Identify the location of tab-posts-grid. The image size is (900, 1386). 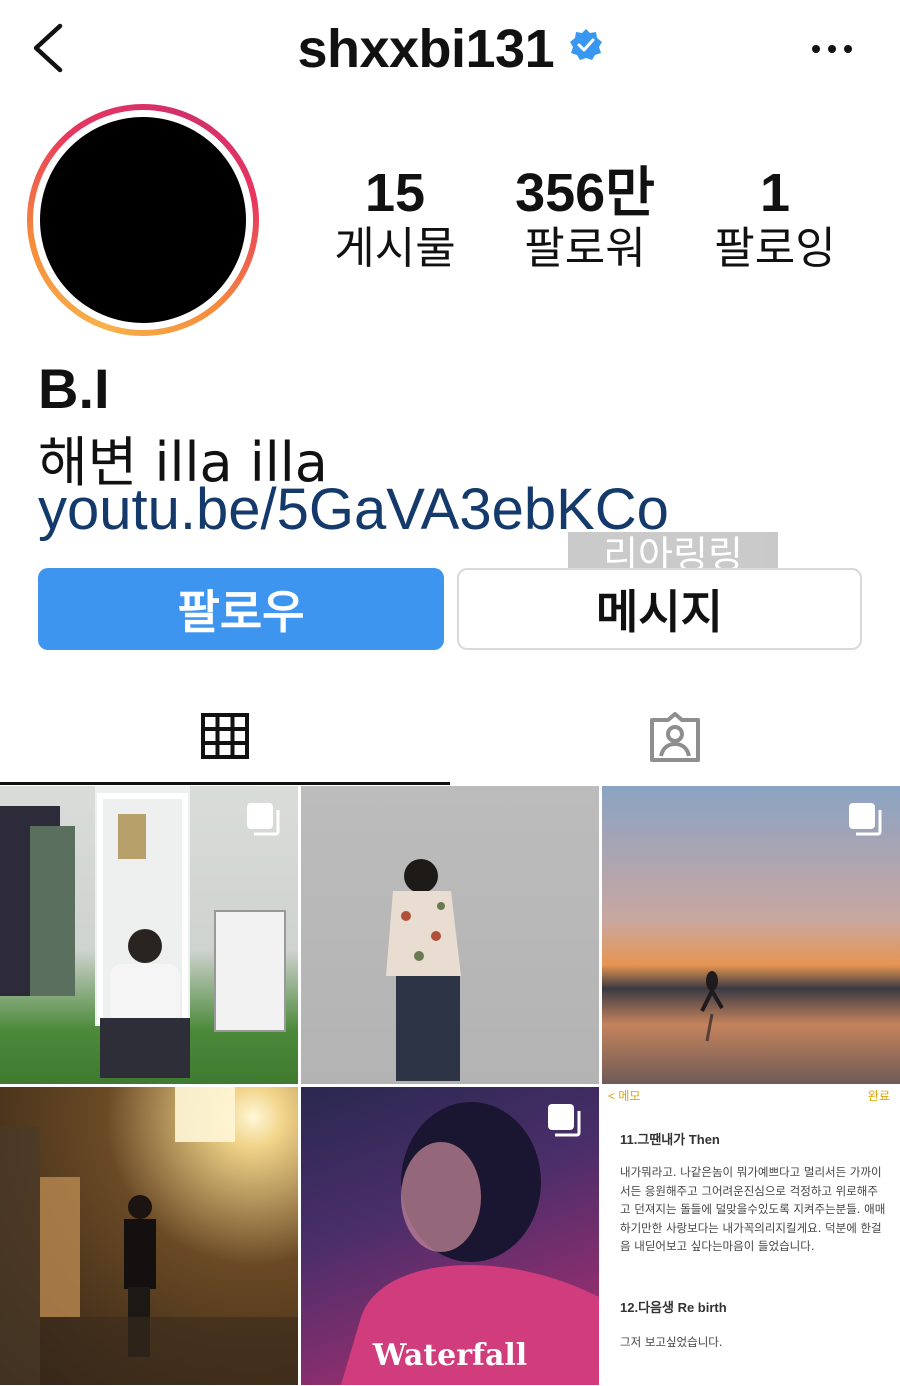
(225, 737).